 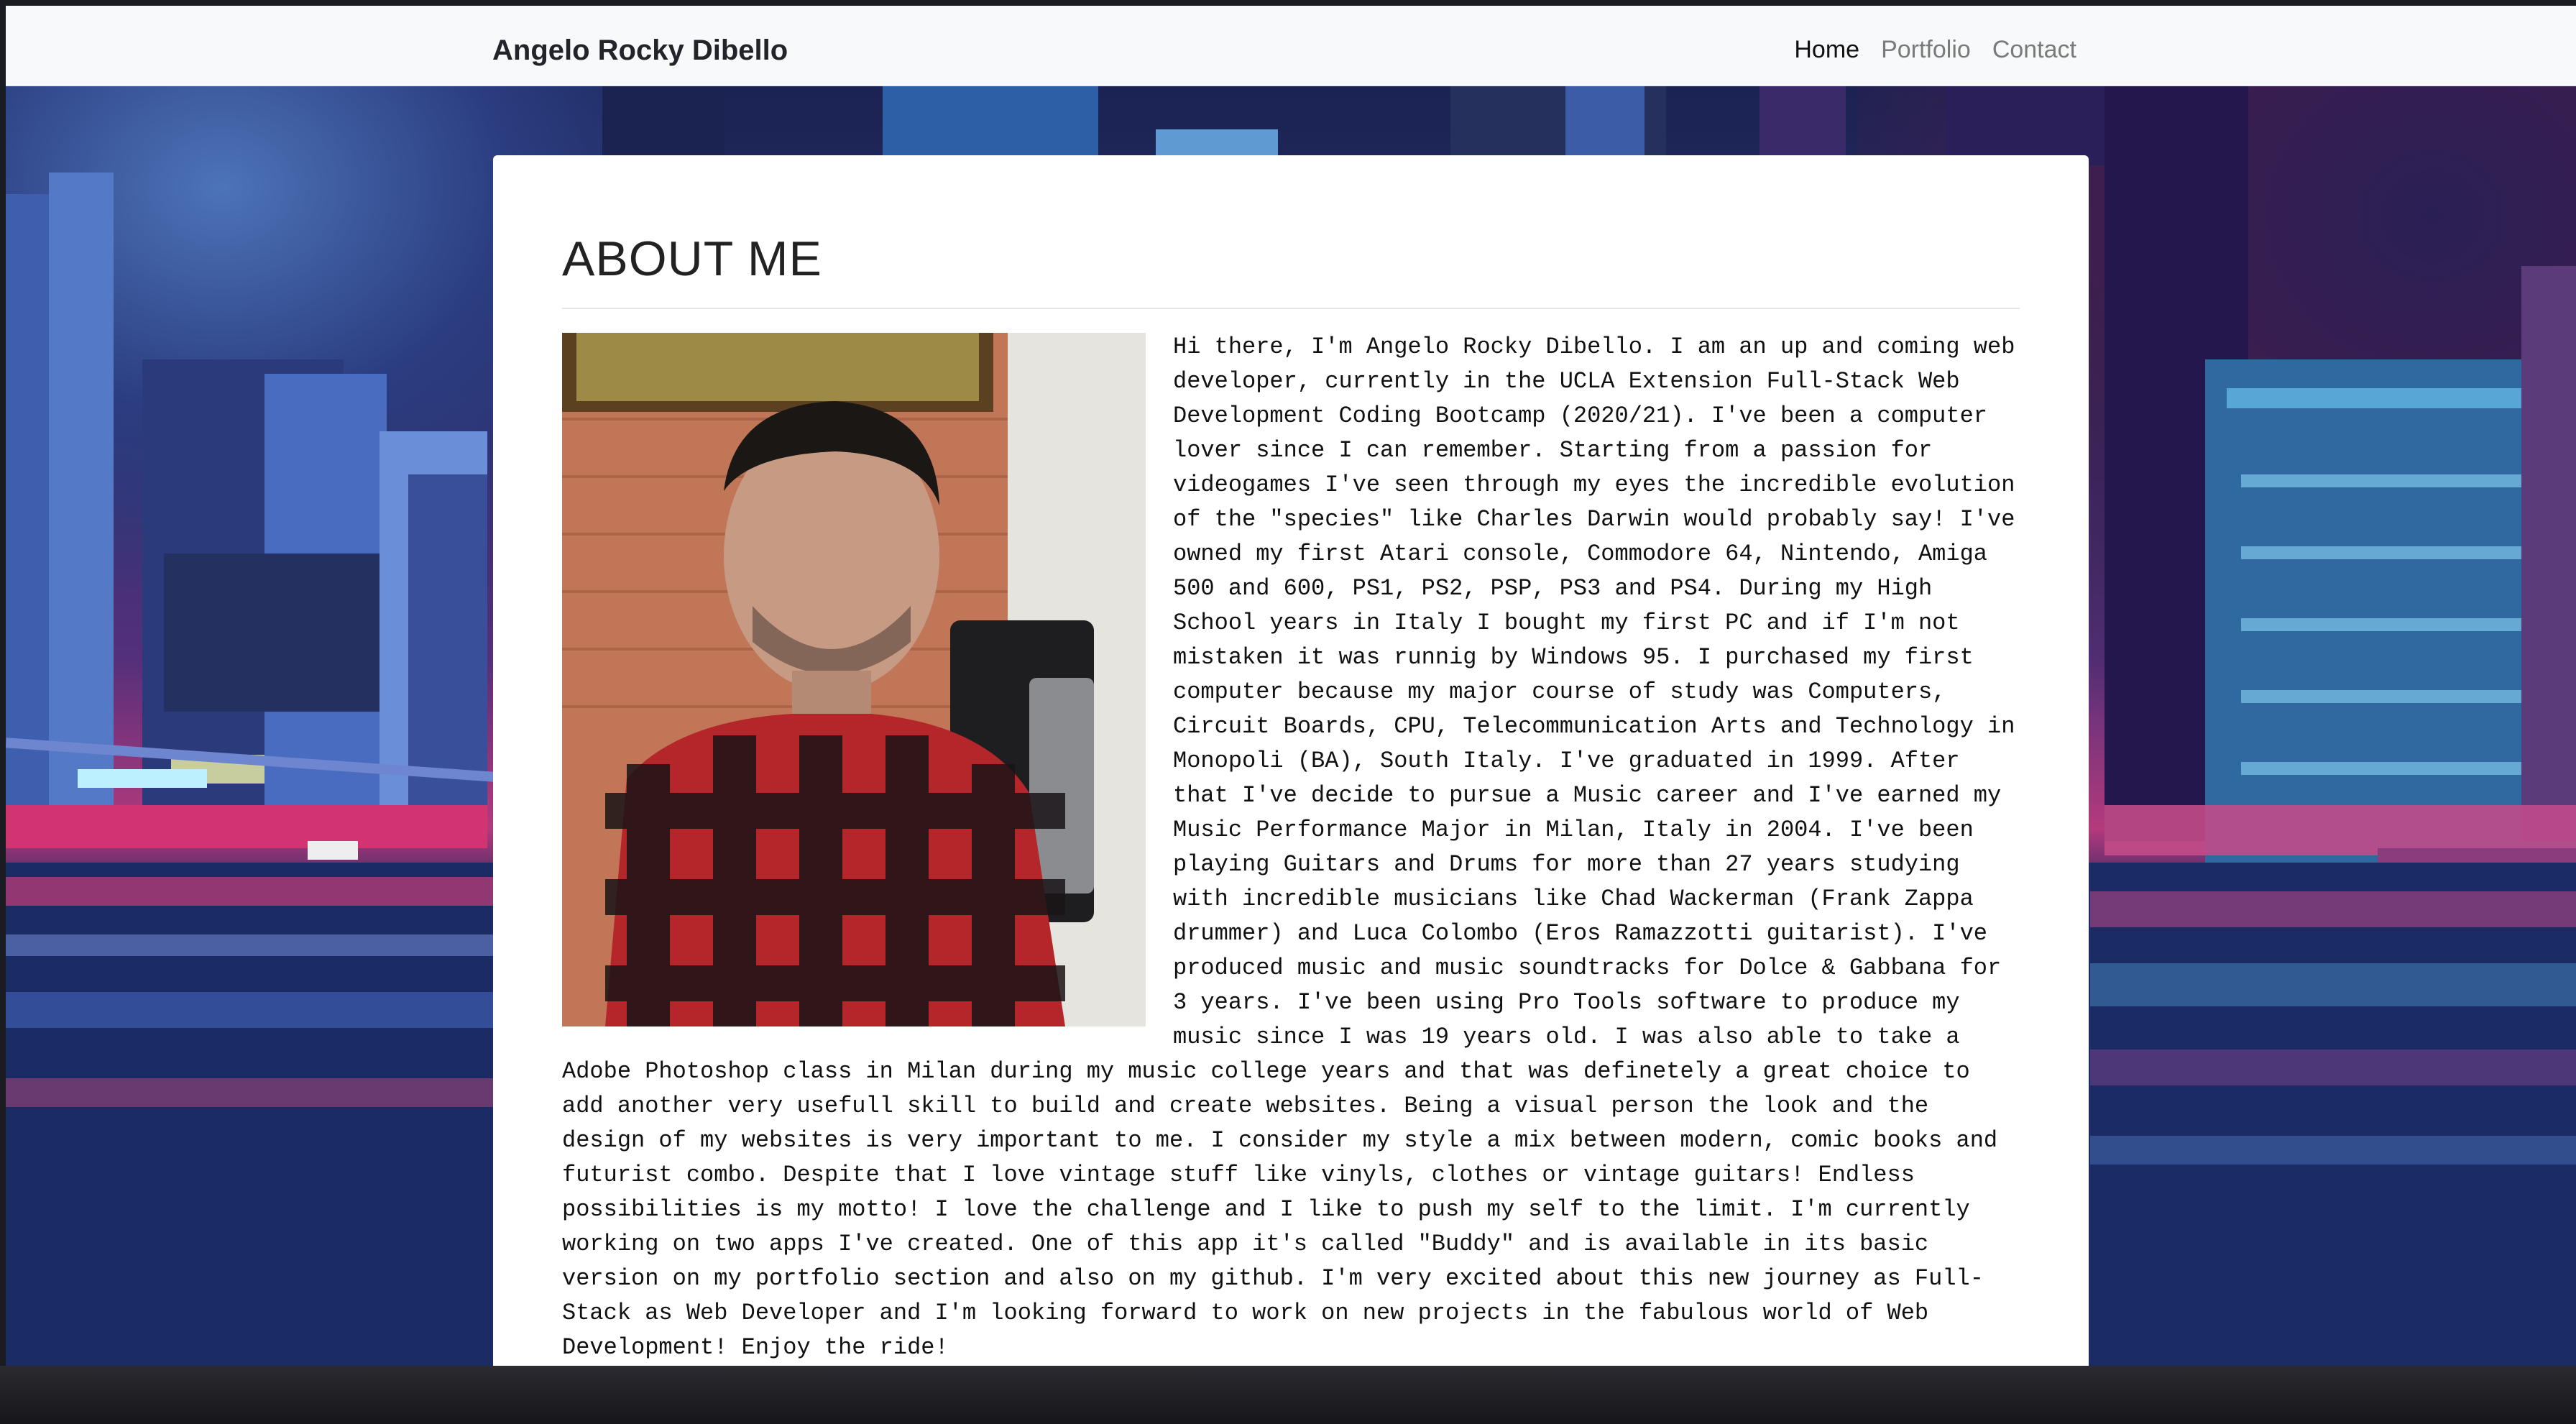 I want to click on page-title: ABOUT ME, so click(x=692, y=258).